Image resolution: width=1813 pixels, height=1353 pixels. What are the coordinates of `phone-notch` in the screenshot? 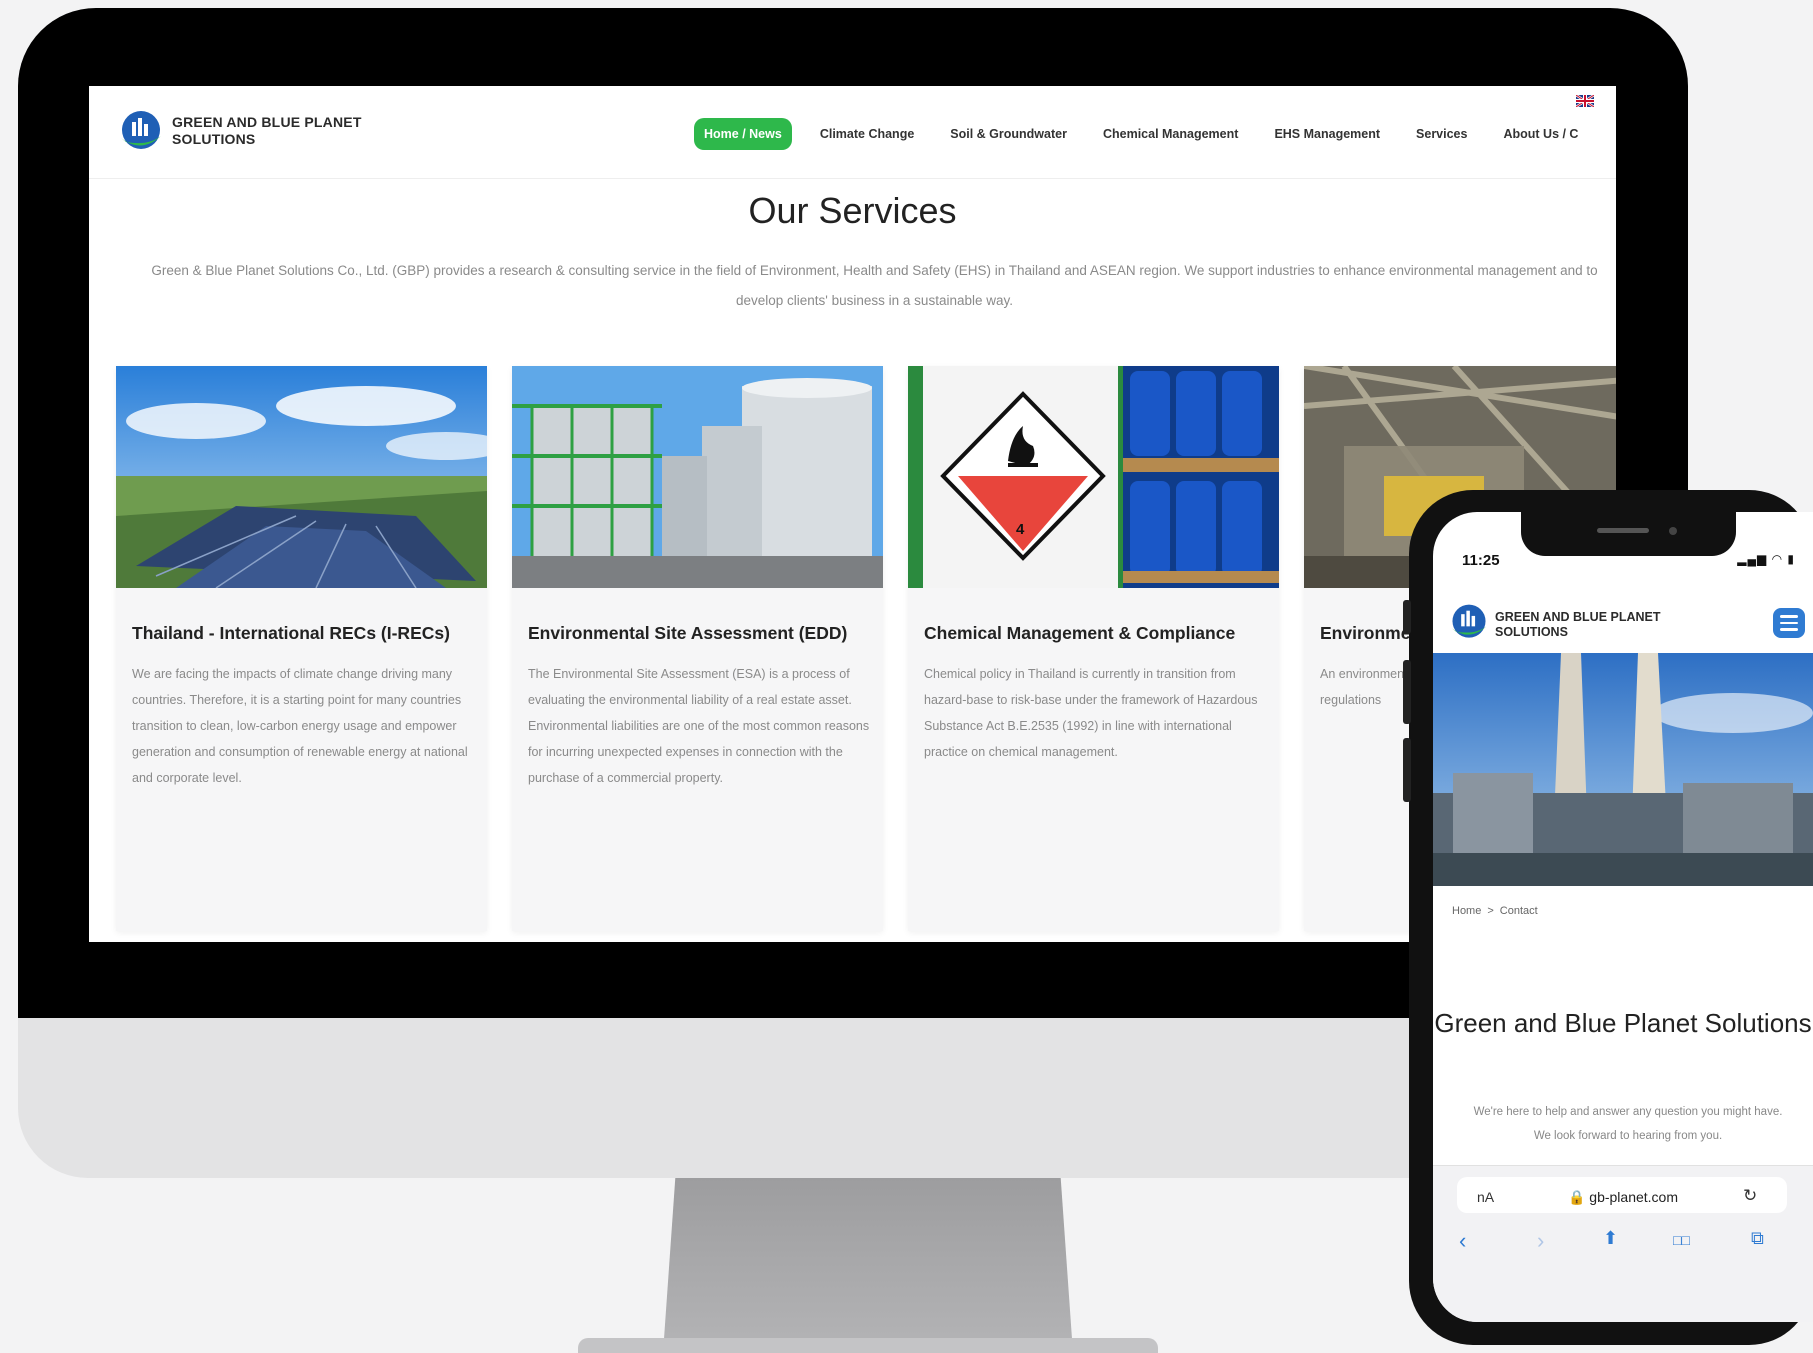 It's located at (1628, 534).